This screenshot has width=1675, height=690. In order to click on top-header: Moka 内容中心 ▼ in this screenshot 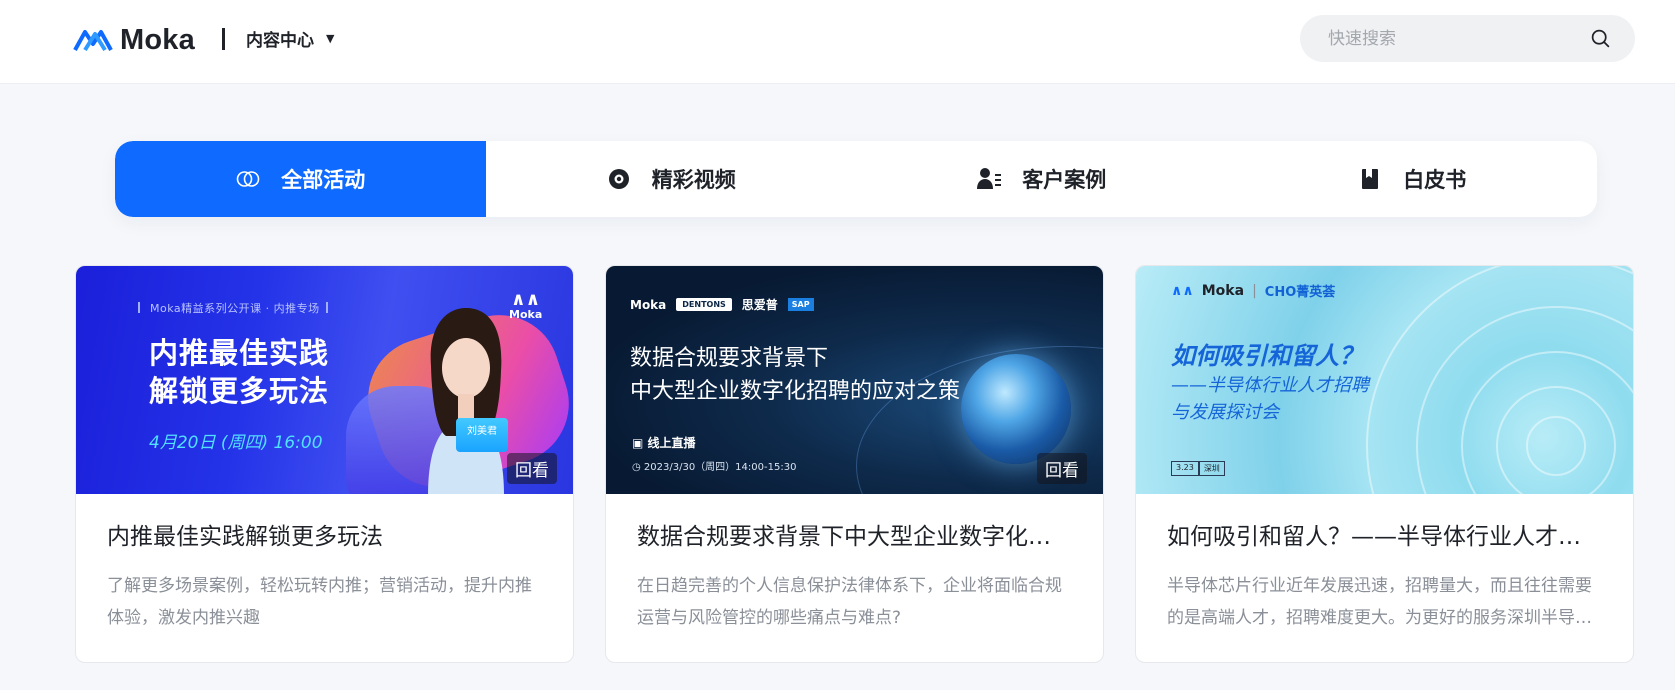, I will do `click(837, 42)`.